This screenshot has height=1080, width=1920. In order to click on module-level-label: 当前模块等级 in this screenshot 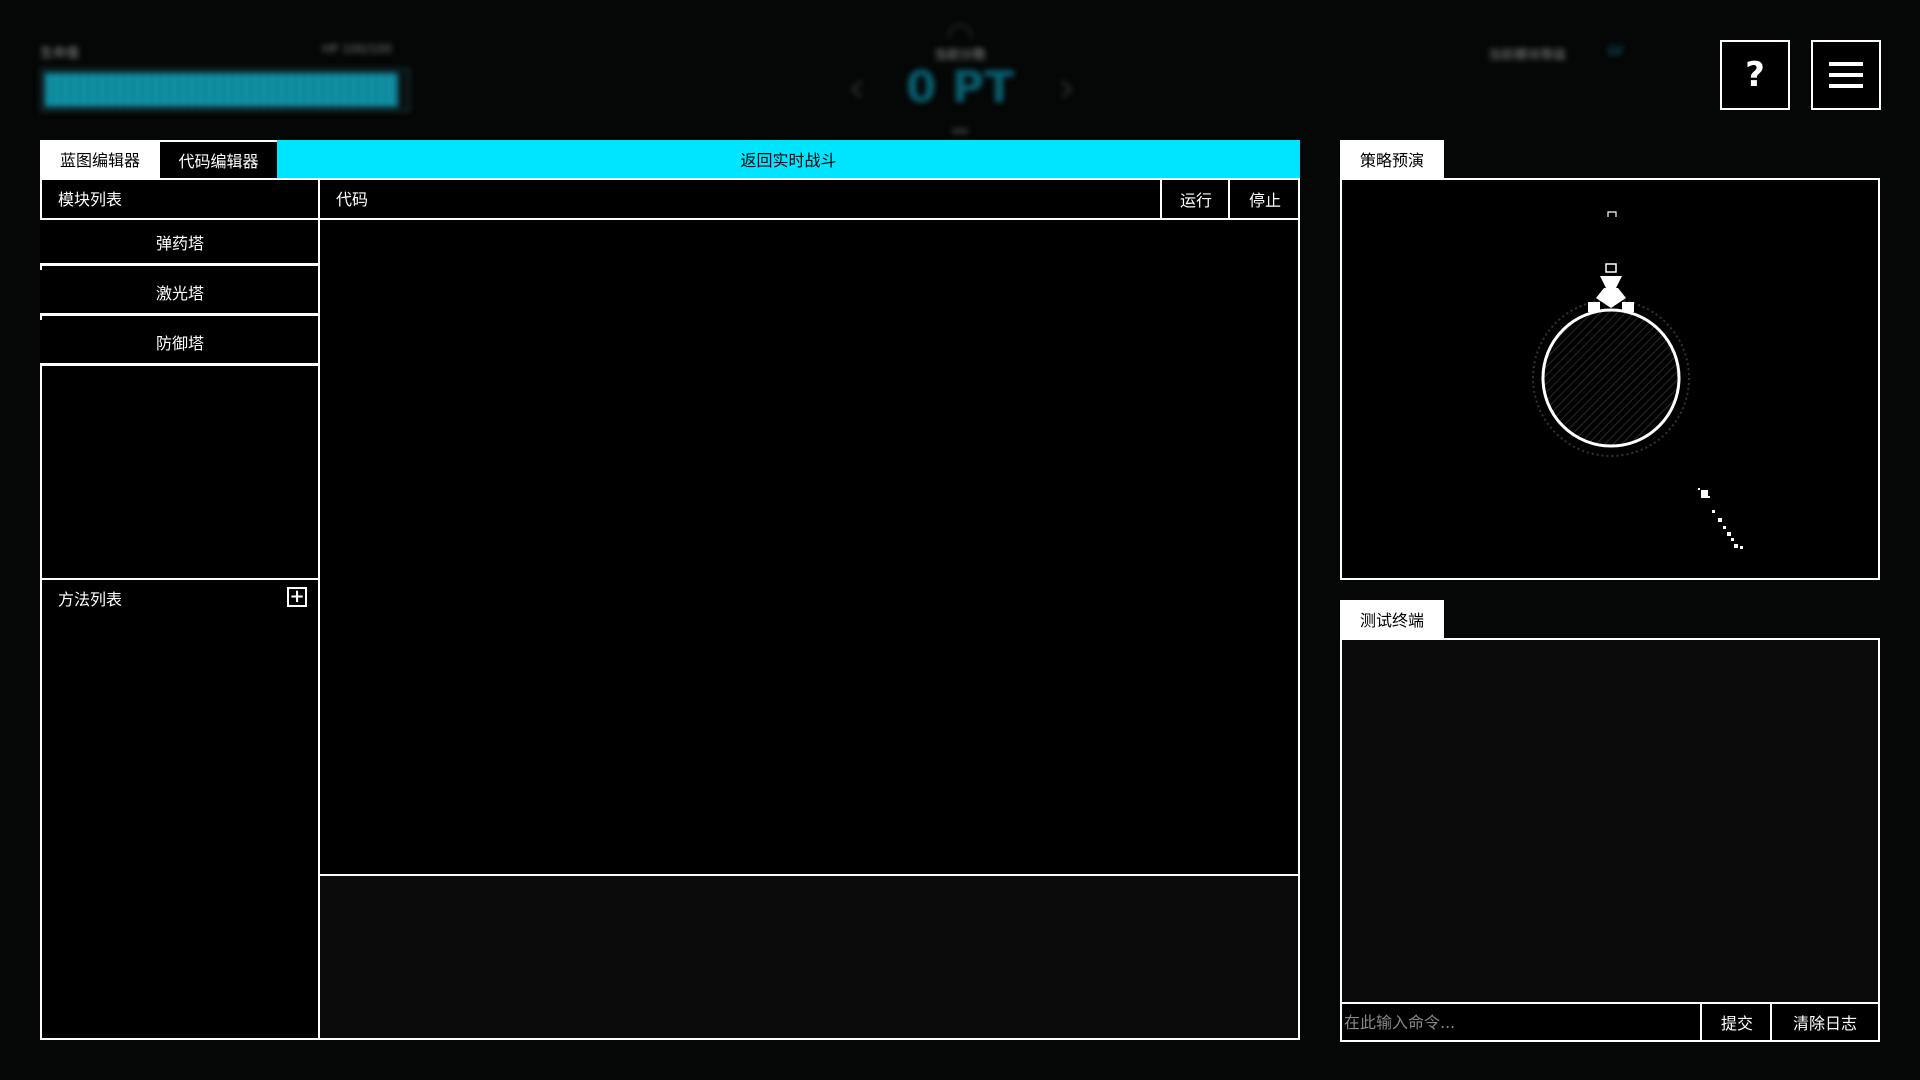, I will do `click(1527, 55)`.